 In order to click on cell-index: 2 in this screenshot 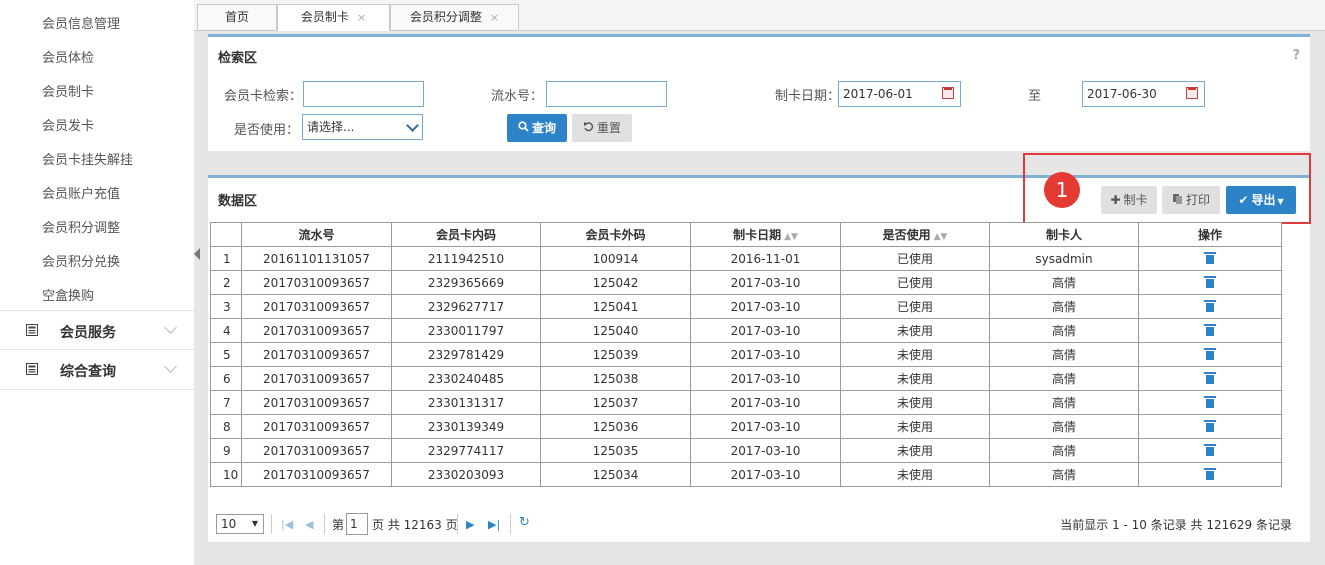, I will do `click(226, 282)`.